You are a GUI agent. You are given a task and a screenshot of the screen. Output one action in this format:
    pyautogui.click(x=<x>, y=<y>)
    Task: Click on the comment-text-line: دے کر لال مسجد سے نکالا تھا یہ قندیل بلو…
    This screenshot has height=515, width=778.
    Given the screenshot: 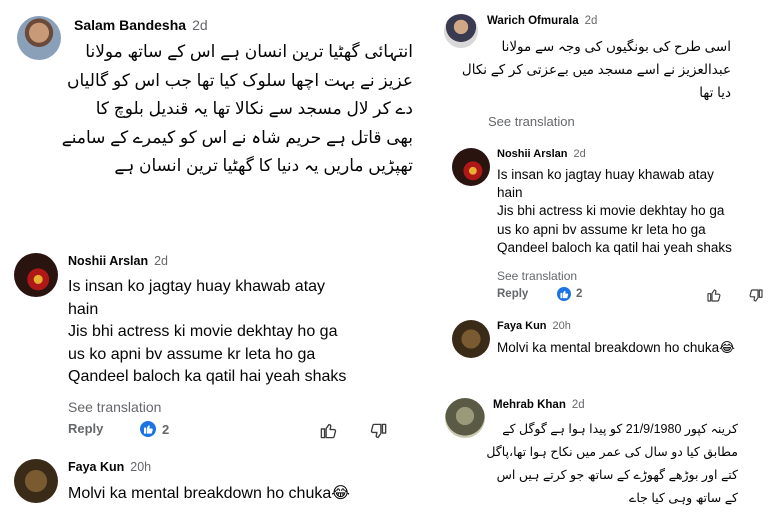 What is the action you would take?
    pyautogui.click(x=254, y=108)
    